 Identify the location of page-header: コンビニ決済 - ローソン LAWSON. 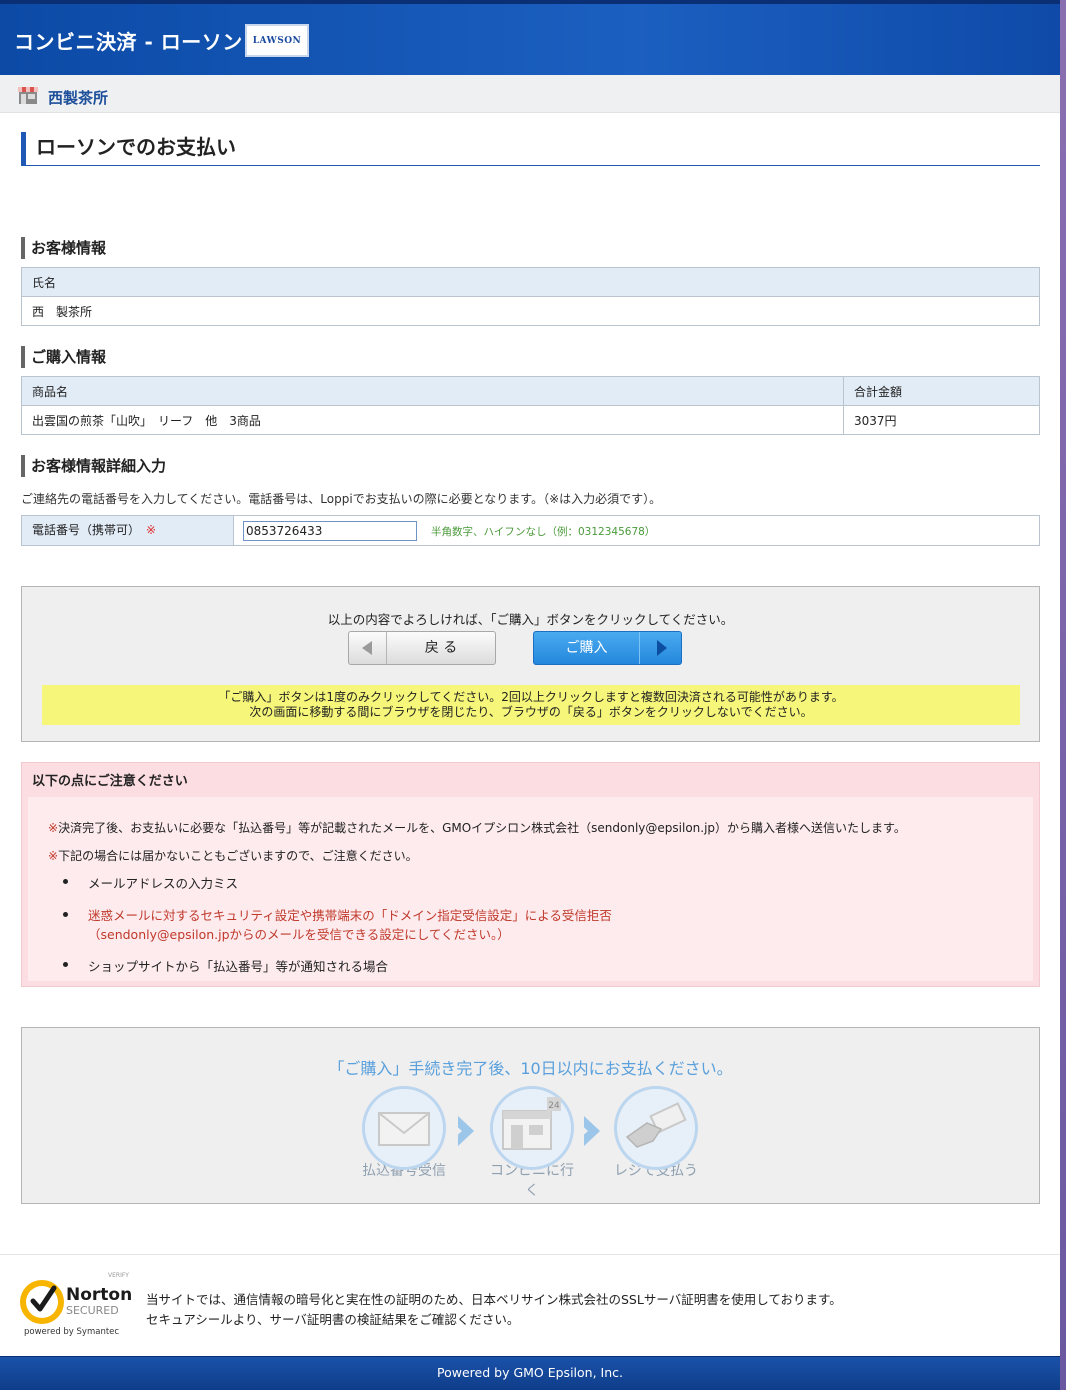
(530, 37).